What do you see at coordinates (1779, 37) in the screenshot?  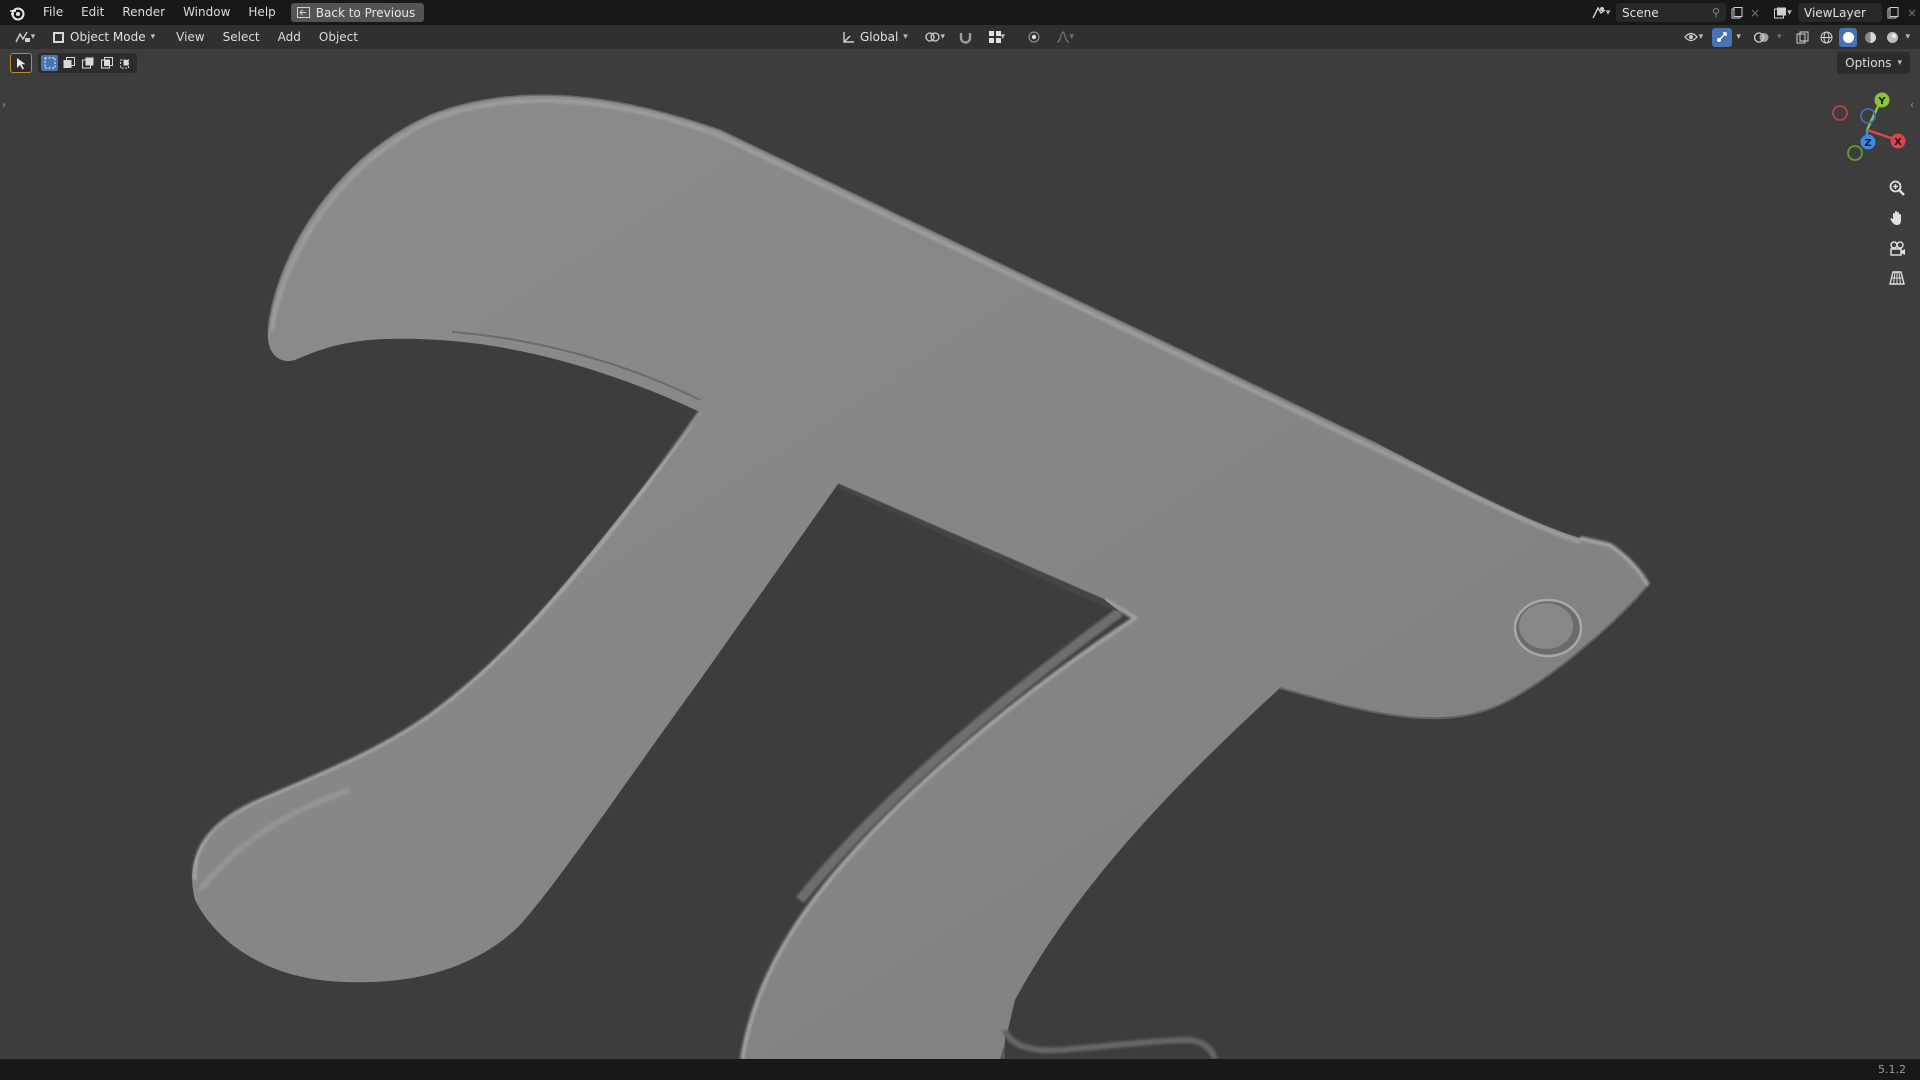 I see `overlays-dropdown-icon: ▾` at bounding box center [1779, 37].